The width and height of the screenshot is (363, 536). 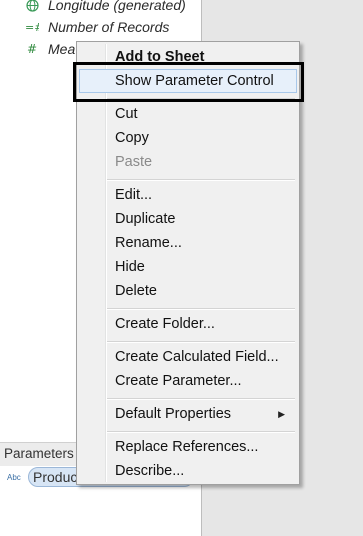 What do you see at coordinates (136, 291) in the screenshot?
I see `menu-item-label: Delete` at bounding box center [136, 291].